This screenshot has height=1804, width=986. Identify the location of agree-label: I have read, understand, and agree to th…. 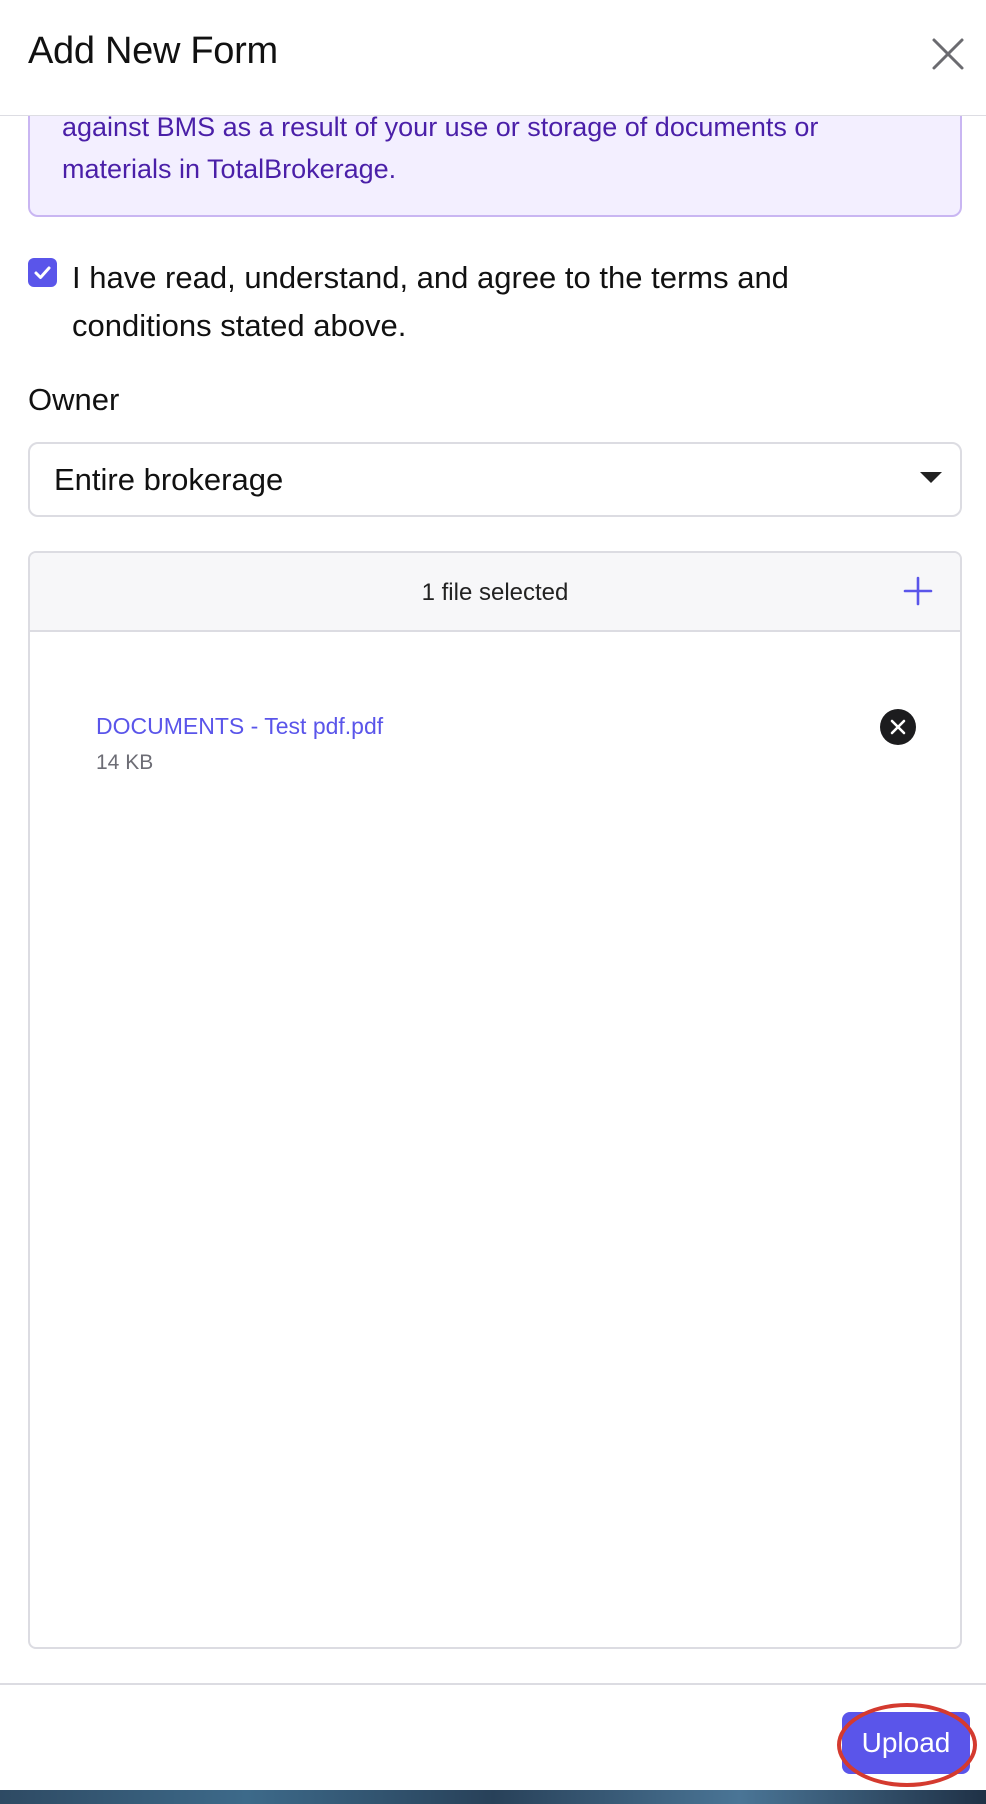
(502, 302).